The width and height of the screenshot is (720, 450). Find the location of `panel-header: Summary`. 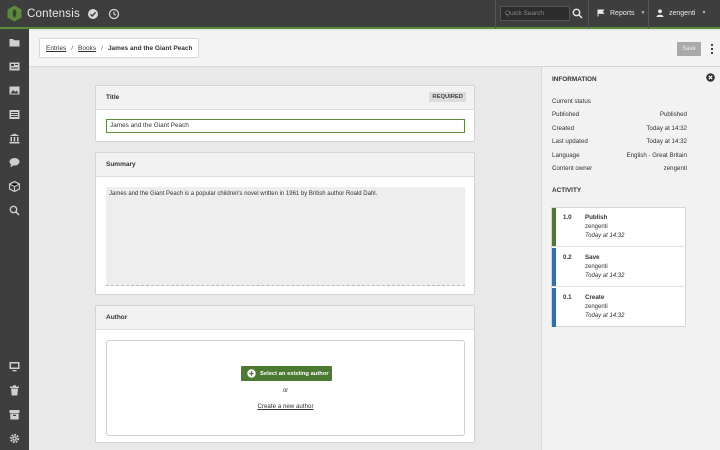

panel-header: Summary is located at coordinates (285, 165).